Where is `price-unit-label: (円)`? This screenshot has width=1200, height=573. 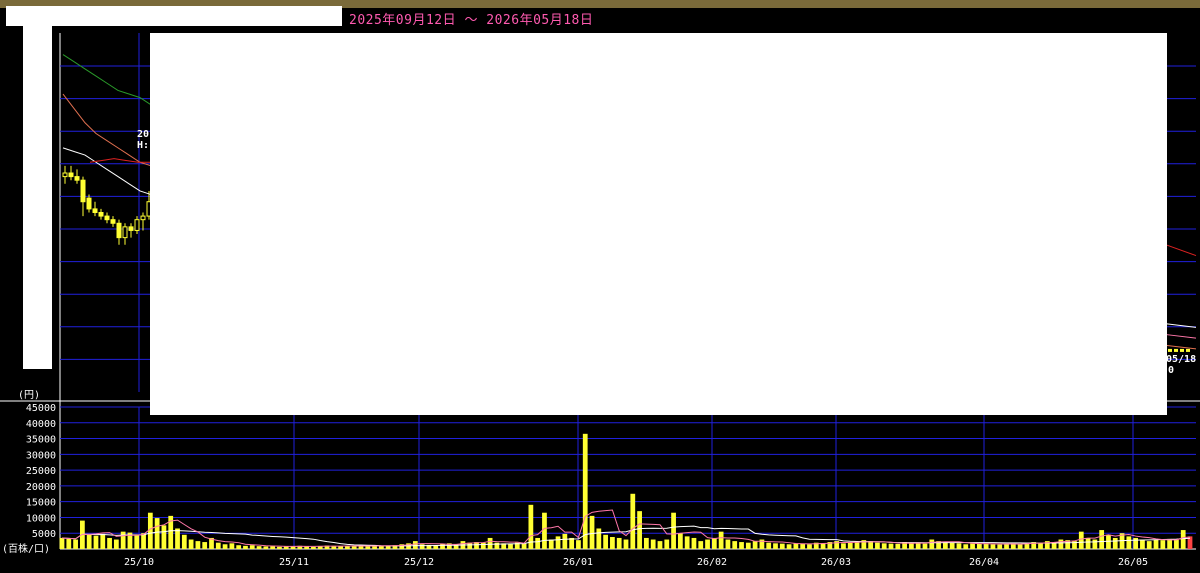 price-unit-label: (円) is located at coordinates (29, 395).